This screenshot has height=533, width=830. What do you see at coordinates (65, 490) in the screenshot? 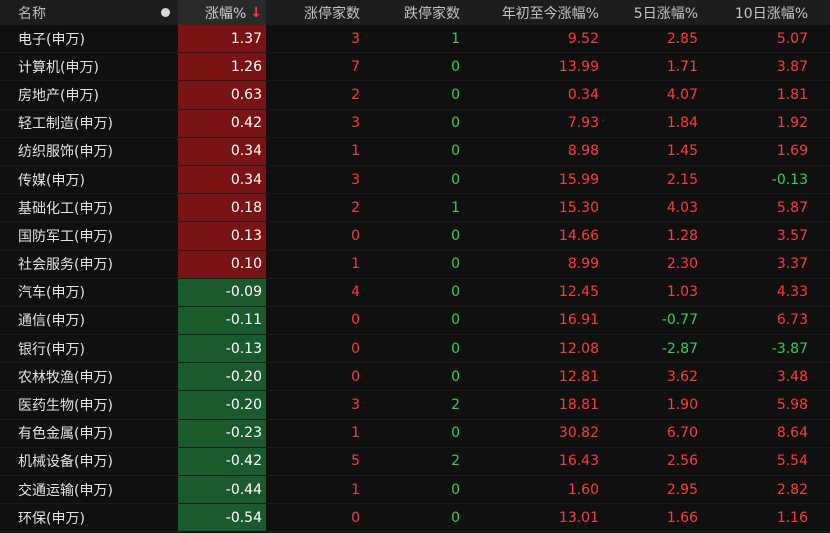
I see `row-name-cell: 交通运输(申万)` at bounding box center [65, 490].